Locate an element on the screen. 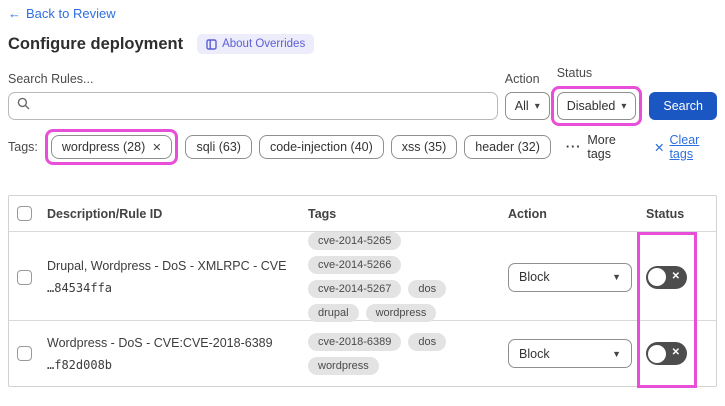 The width and height of the screenshot is (725, 406). rule-id: …f82d008b is located at coordinates (80, 364).